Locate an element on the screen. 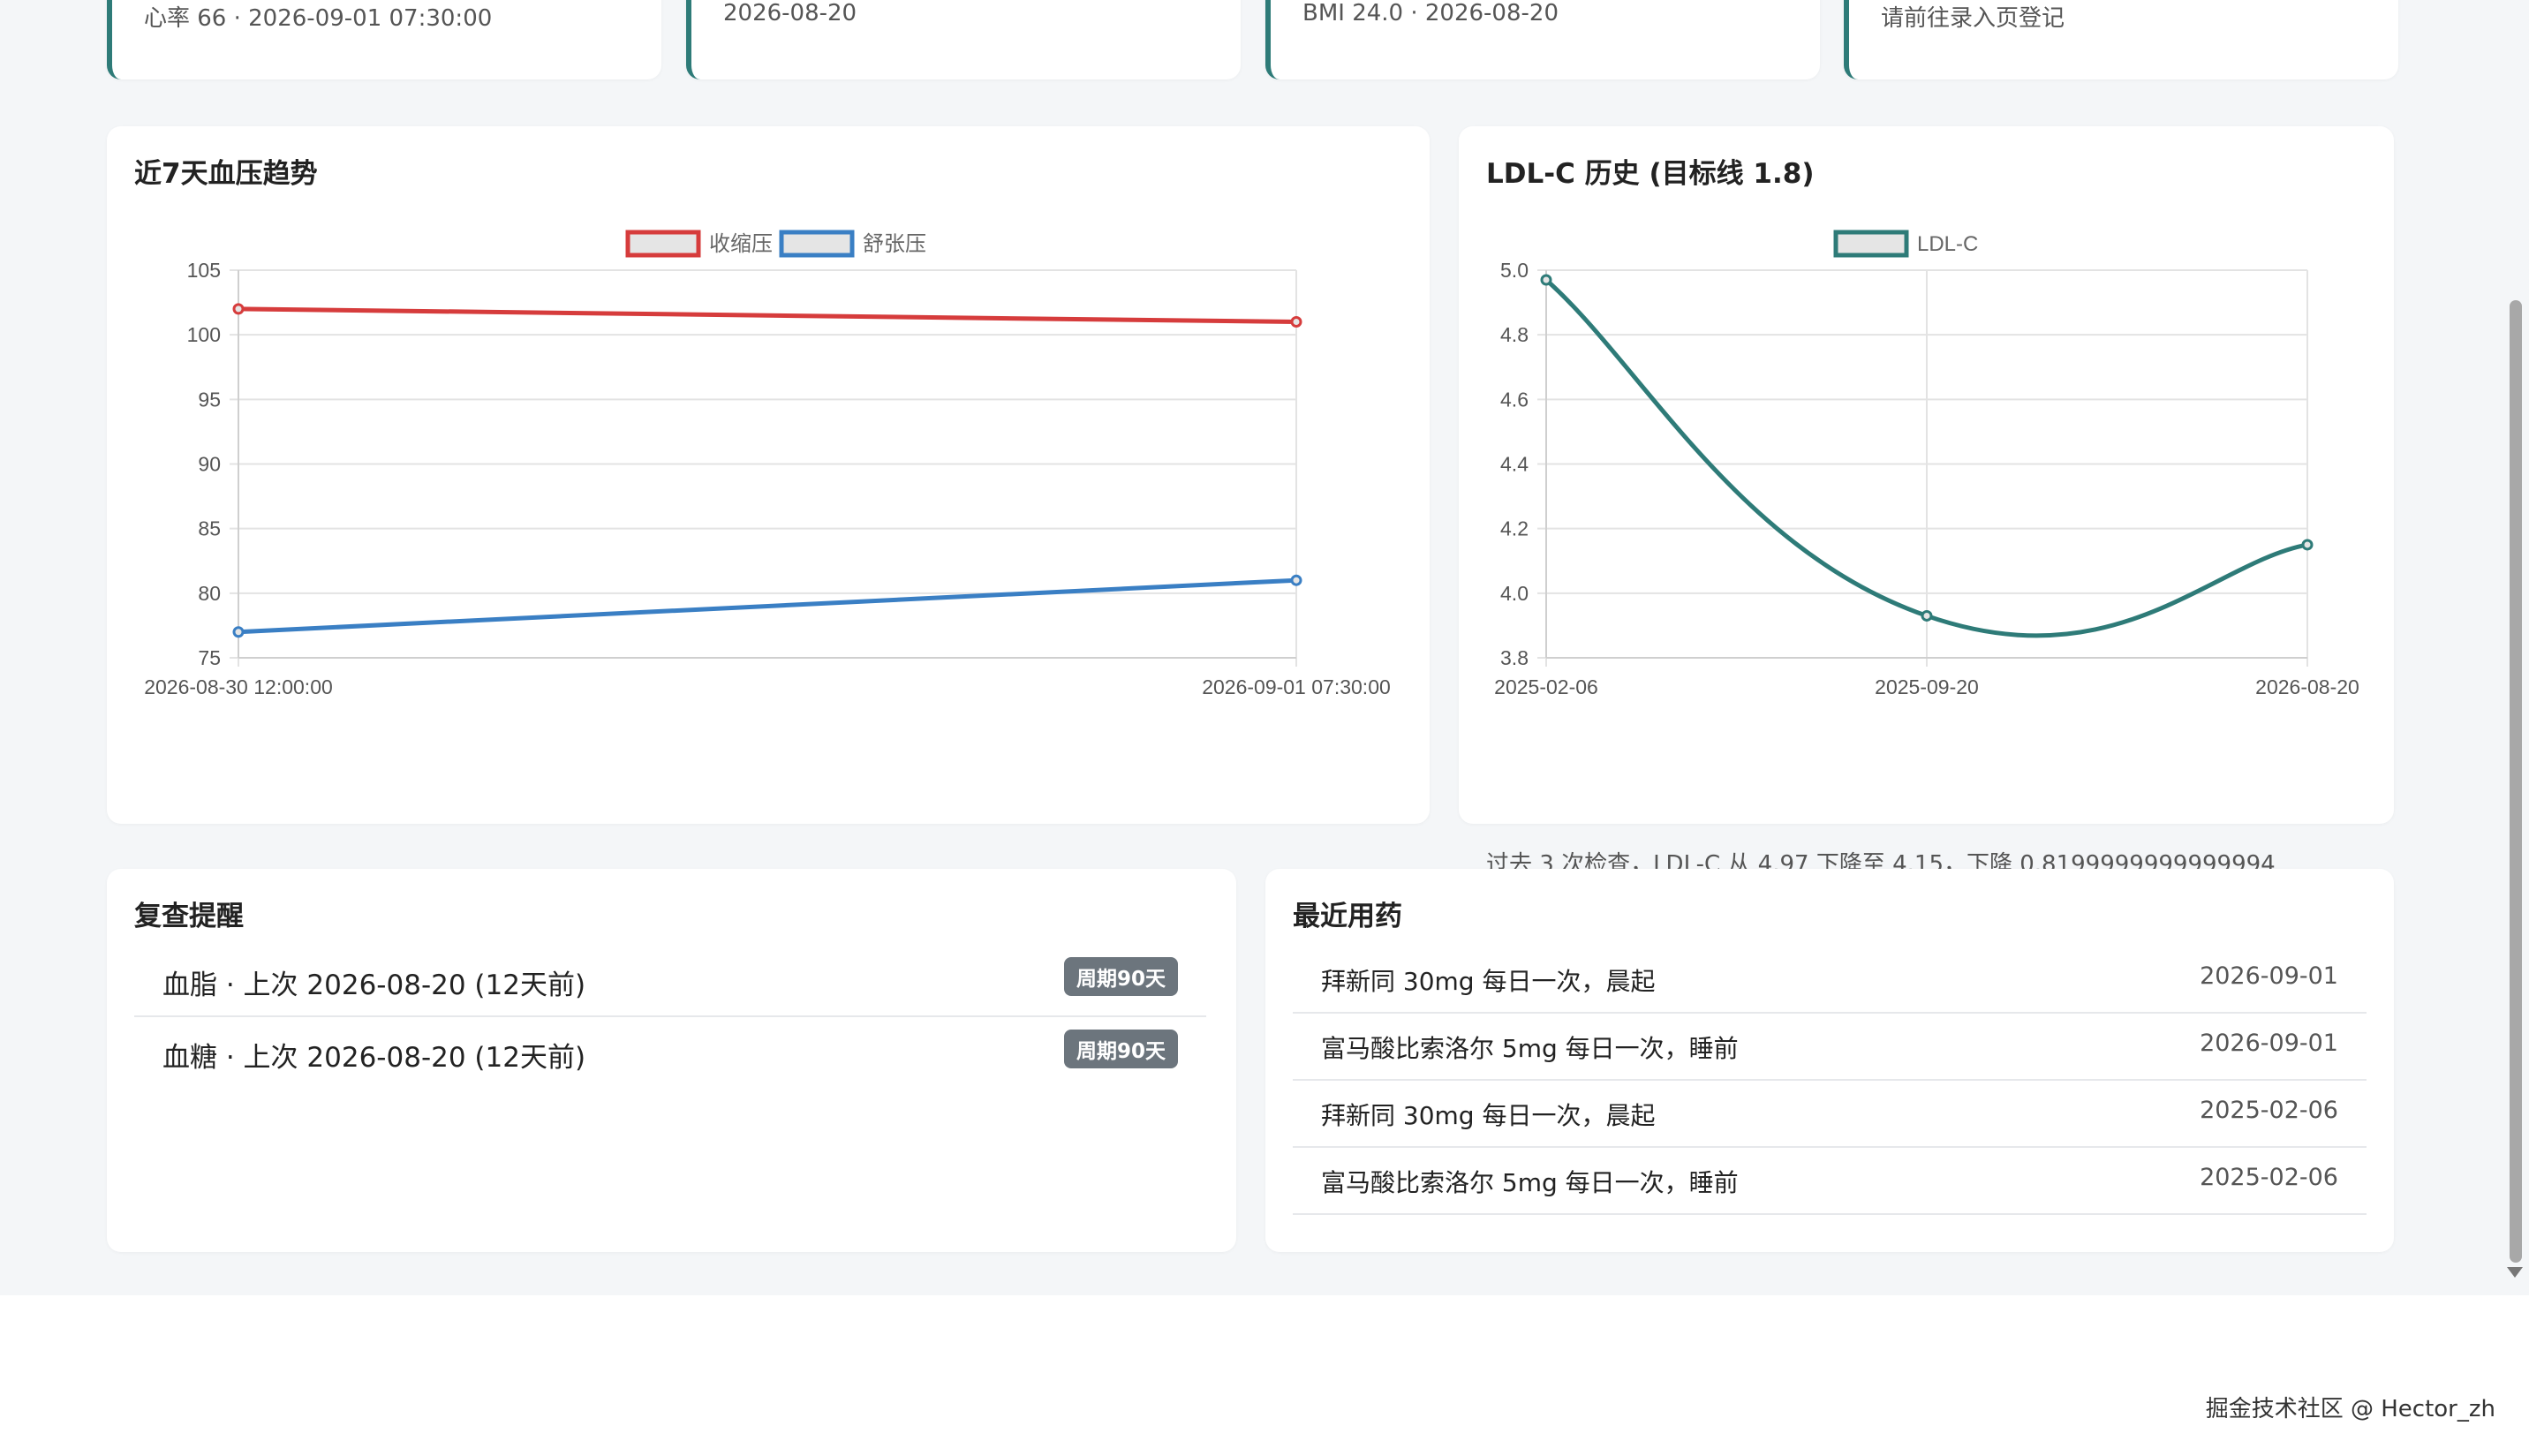 The height and width of the screenshot is (1456, 2529). x-tick-label: 2026-08-30 12:00:00 is located at coordinates (238, 686).